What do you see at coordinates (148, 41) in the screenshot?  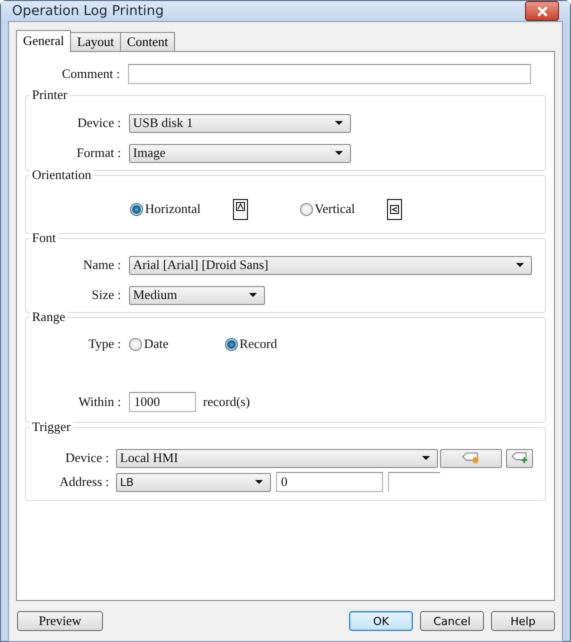 I see `tab: Content` at bounding box center [148, 41].